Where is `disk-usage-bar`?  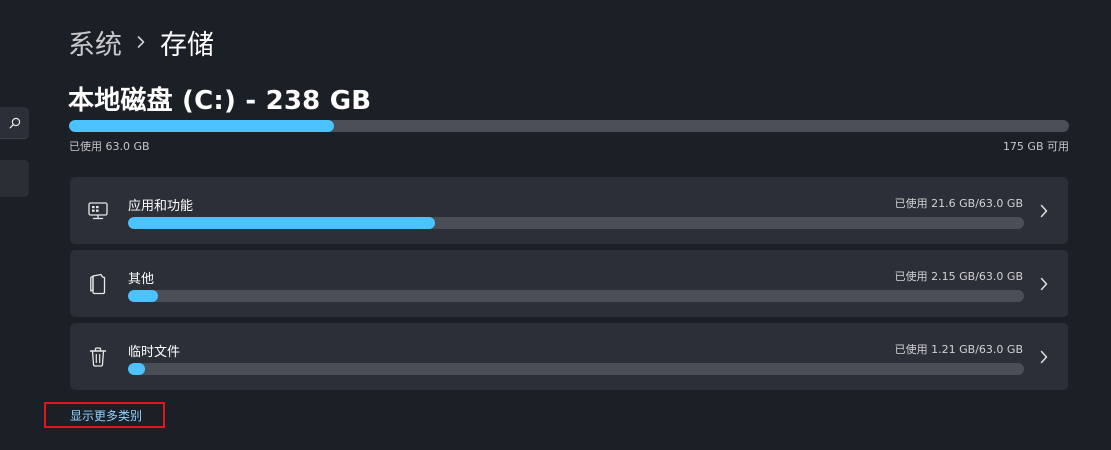
disk-usage-bar is located at coordinates (569, 126).